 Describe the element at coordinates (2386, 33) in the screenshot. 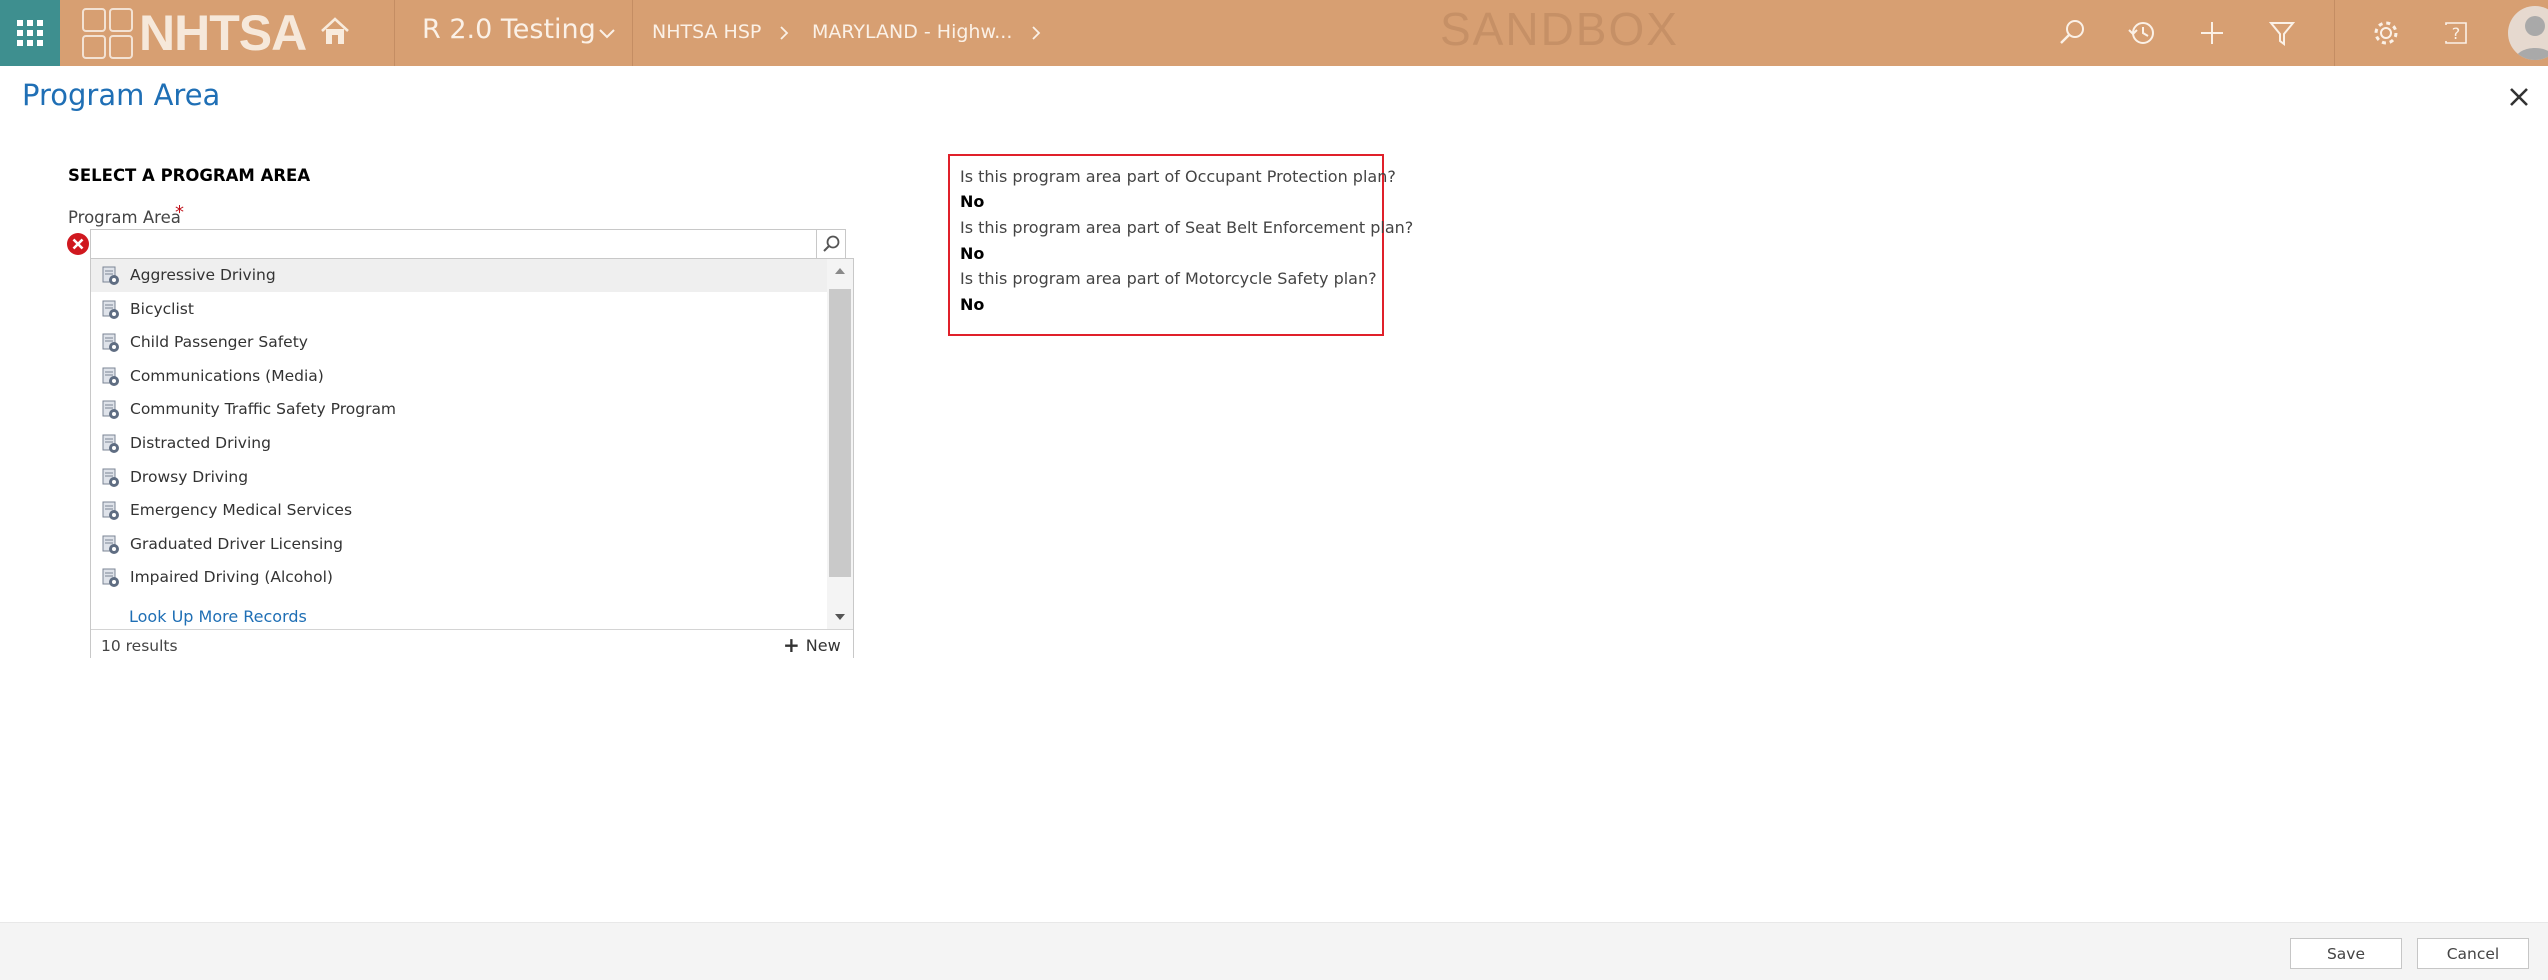

I see `gear-icon` at that location.